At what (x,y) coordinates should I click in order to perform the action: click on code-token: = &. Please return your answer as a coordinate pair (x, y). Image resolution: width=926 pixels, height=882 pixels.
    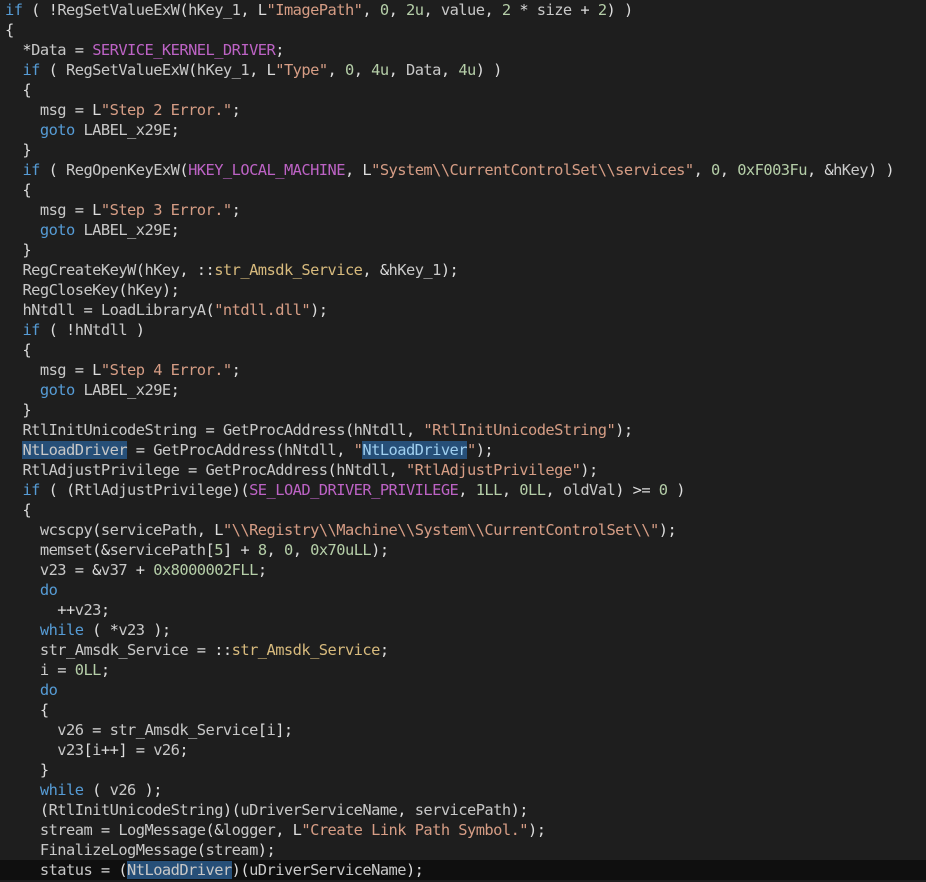
    Looking at the image, I should click on (84, 570).